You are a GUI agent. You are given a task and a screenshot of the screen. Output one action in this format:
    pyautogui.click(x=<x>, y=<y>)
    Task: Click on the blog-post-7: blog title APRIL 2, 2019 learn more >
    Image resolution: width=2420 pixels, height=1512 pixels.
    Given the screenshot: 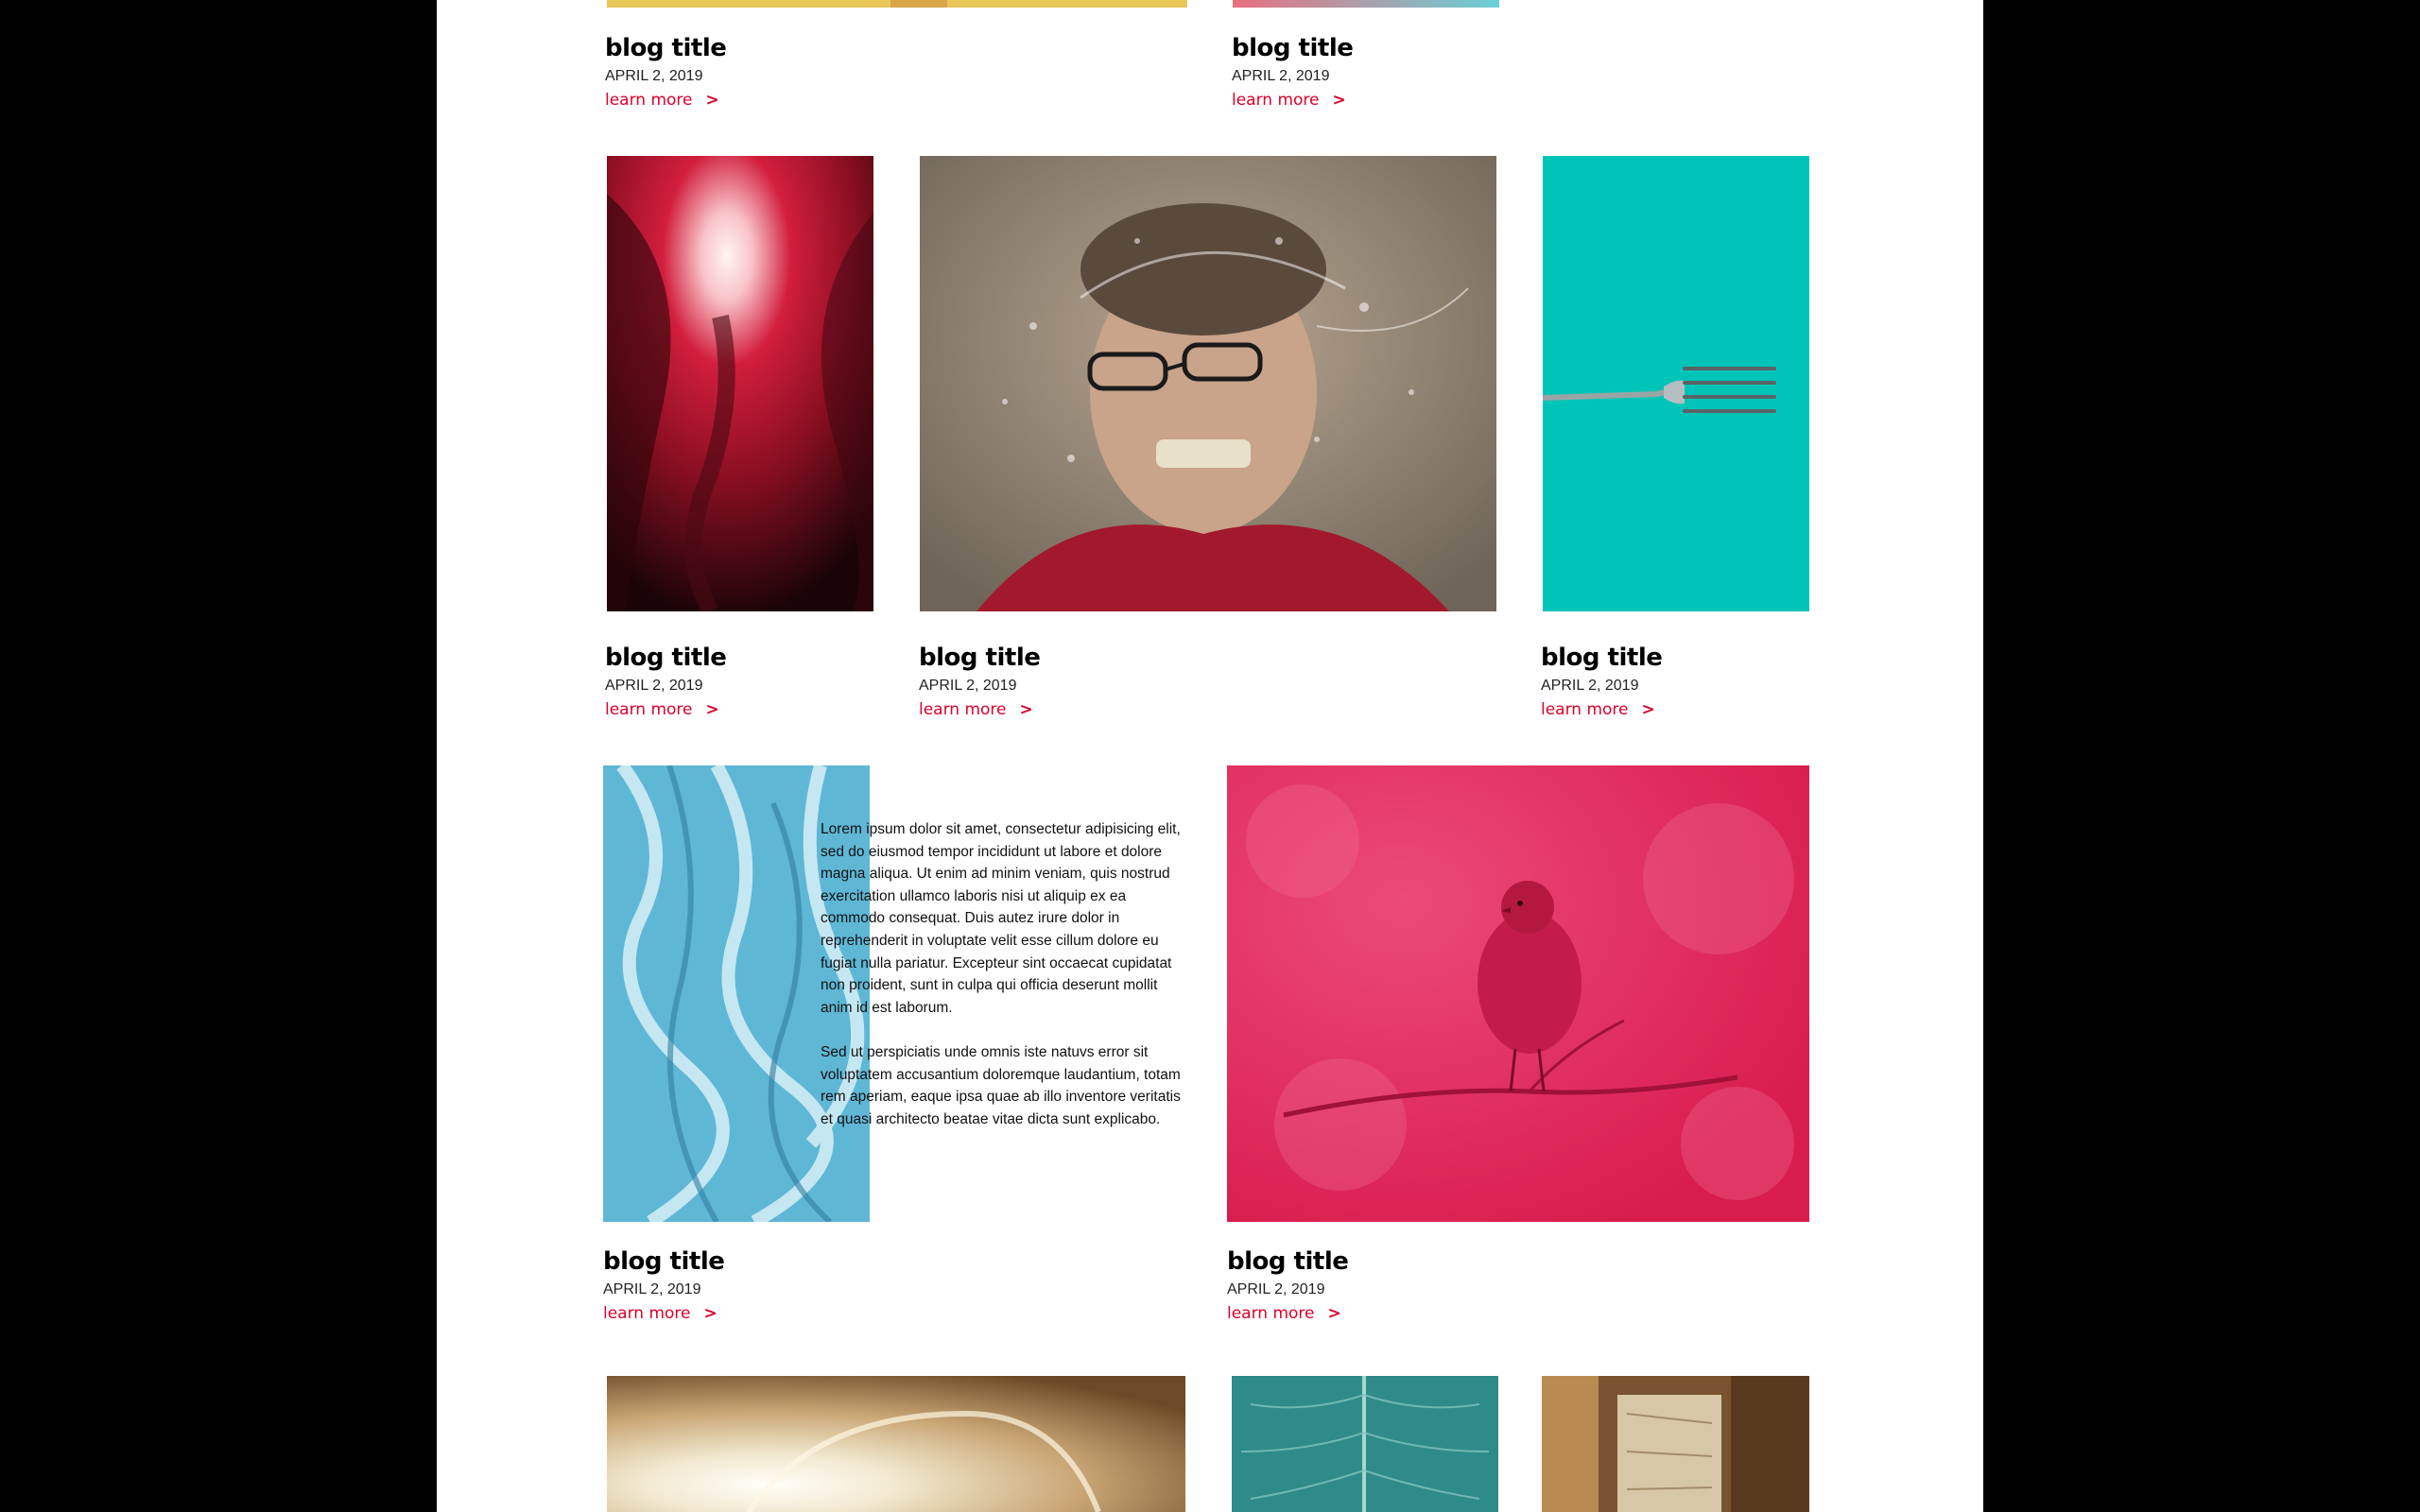 What is the action you would take?
    pyautogui.click(x=1288, y=1286)
    